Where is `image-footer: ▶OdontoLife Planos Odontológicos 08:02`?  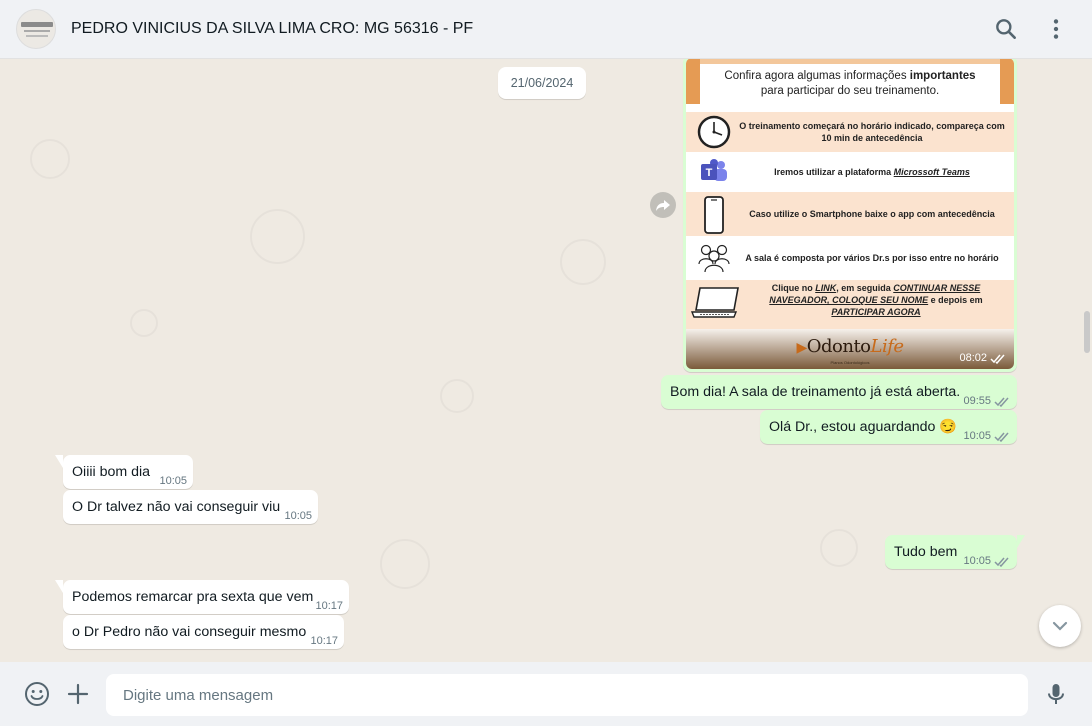 image-footer: ▶OdontoLife Planos Odontológicos 08:02 is located at coordinates (850, 349).